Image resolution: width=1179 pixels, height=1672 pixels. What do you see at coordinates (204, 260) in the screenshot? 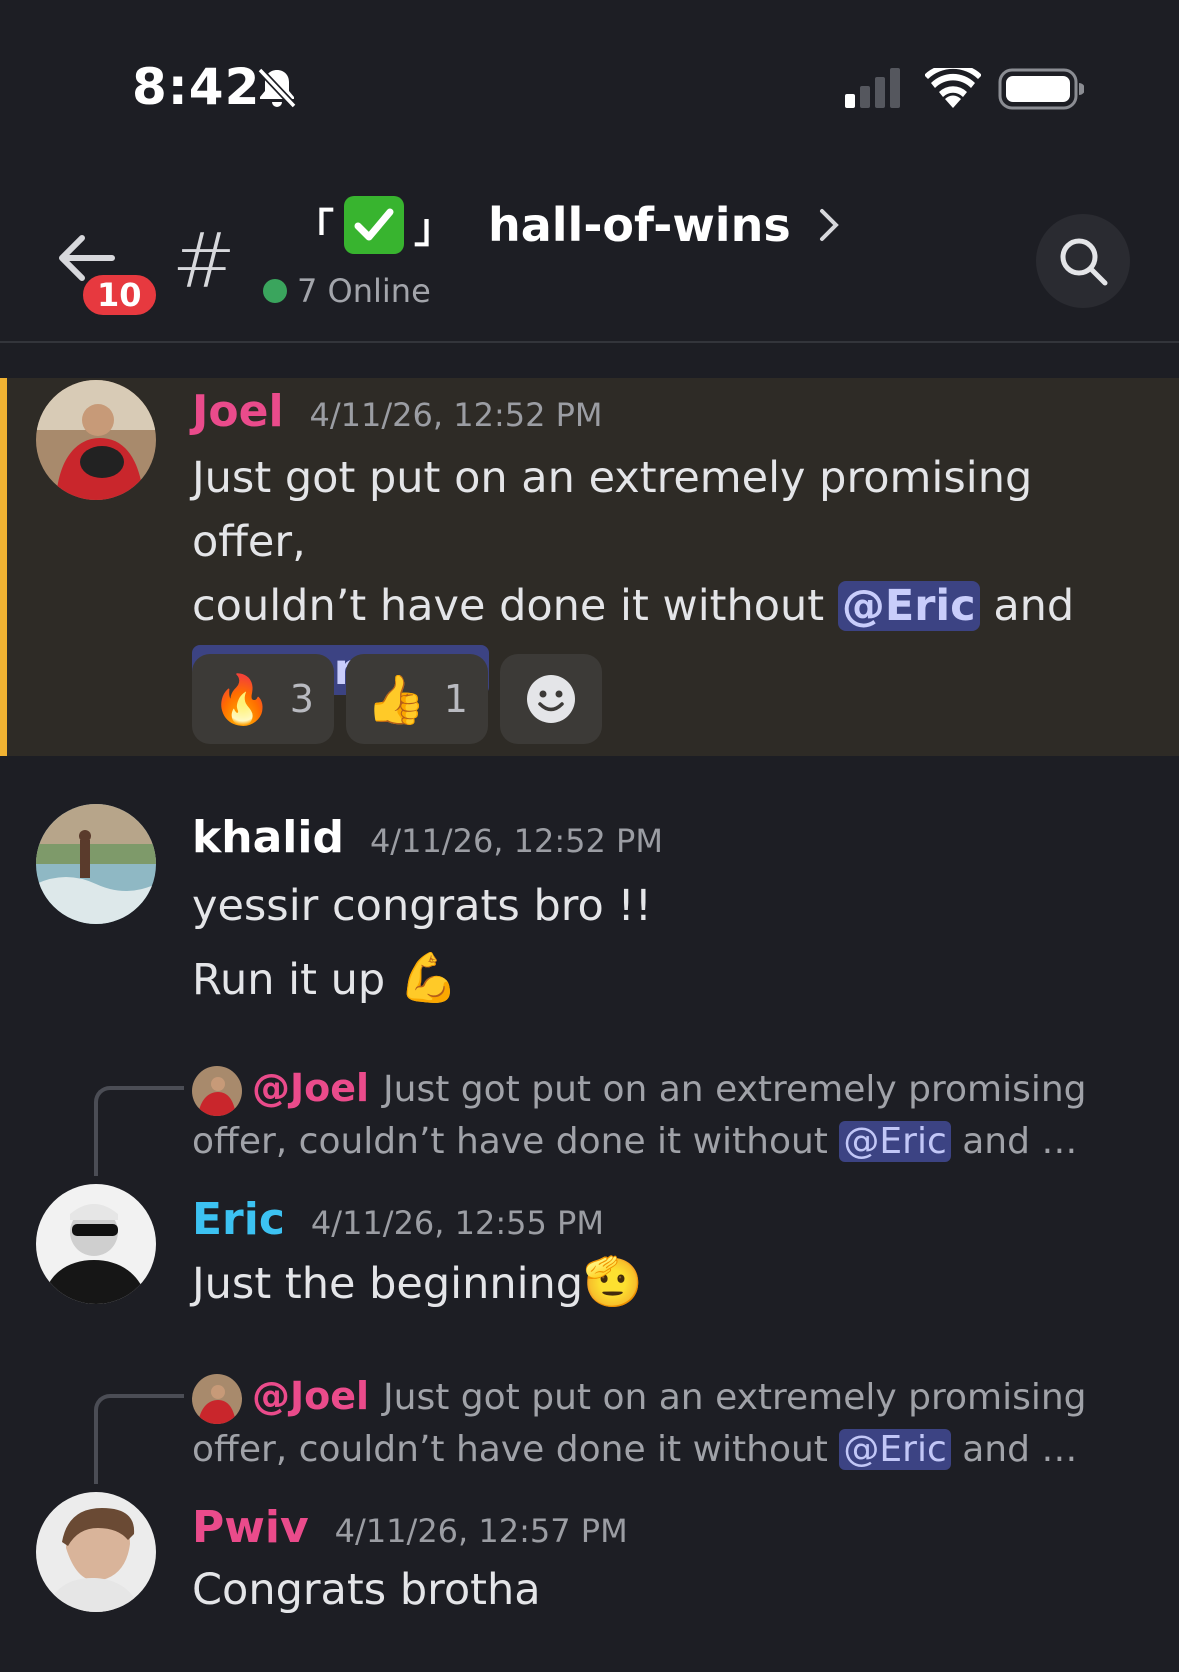
I see `channel-hash-icon: #` at bounding box center [204, 260].